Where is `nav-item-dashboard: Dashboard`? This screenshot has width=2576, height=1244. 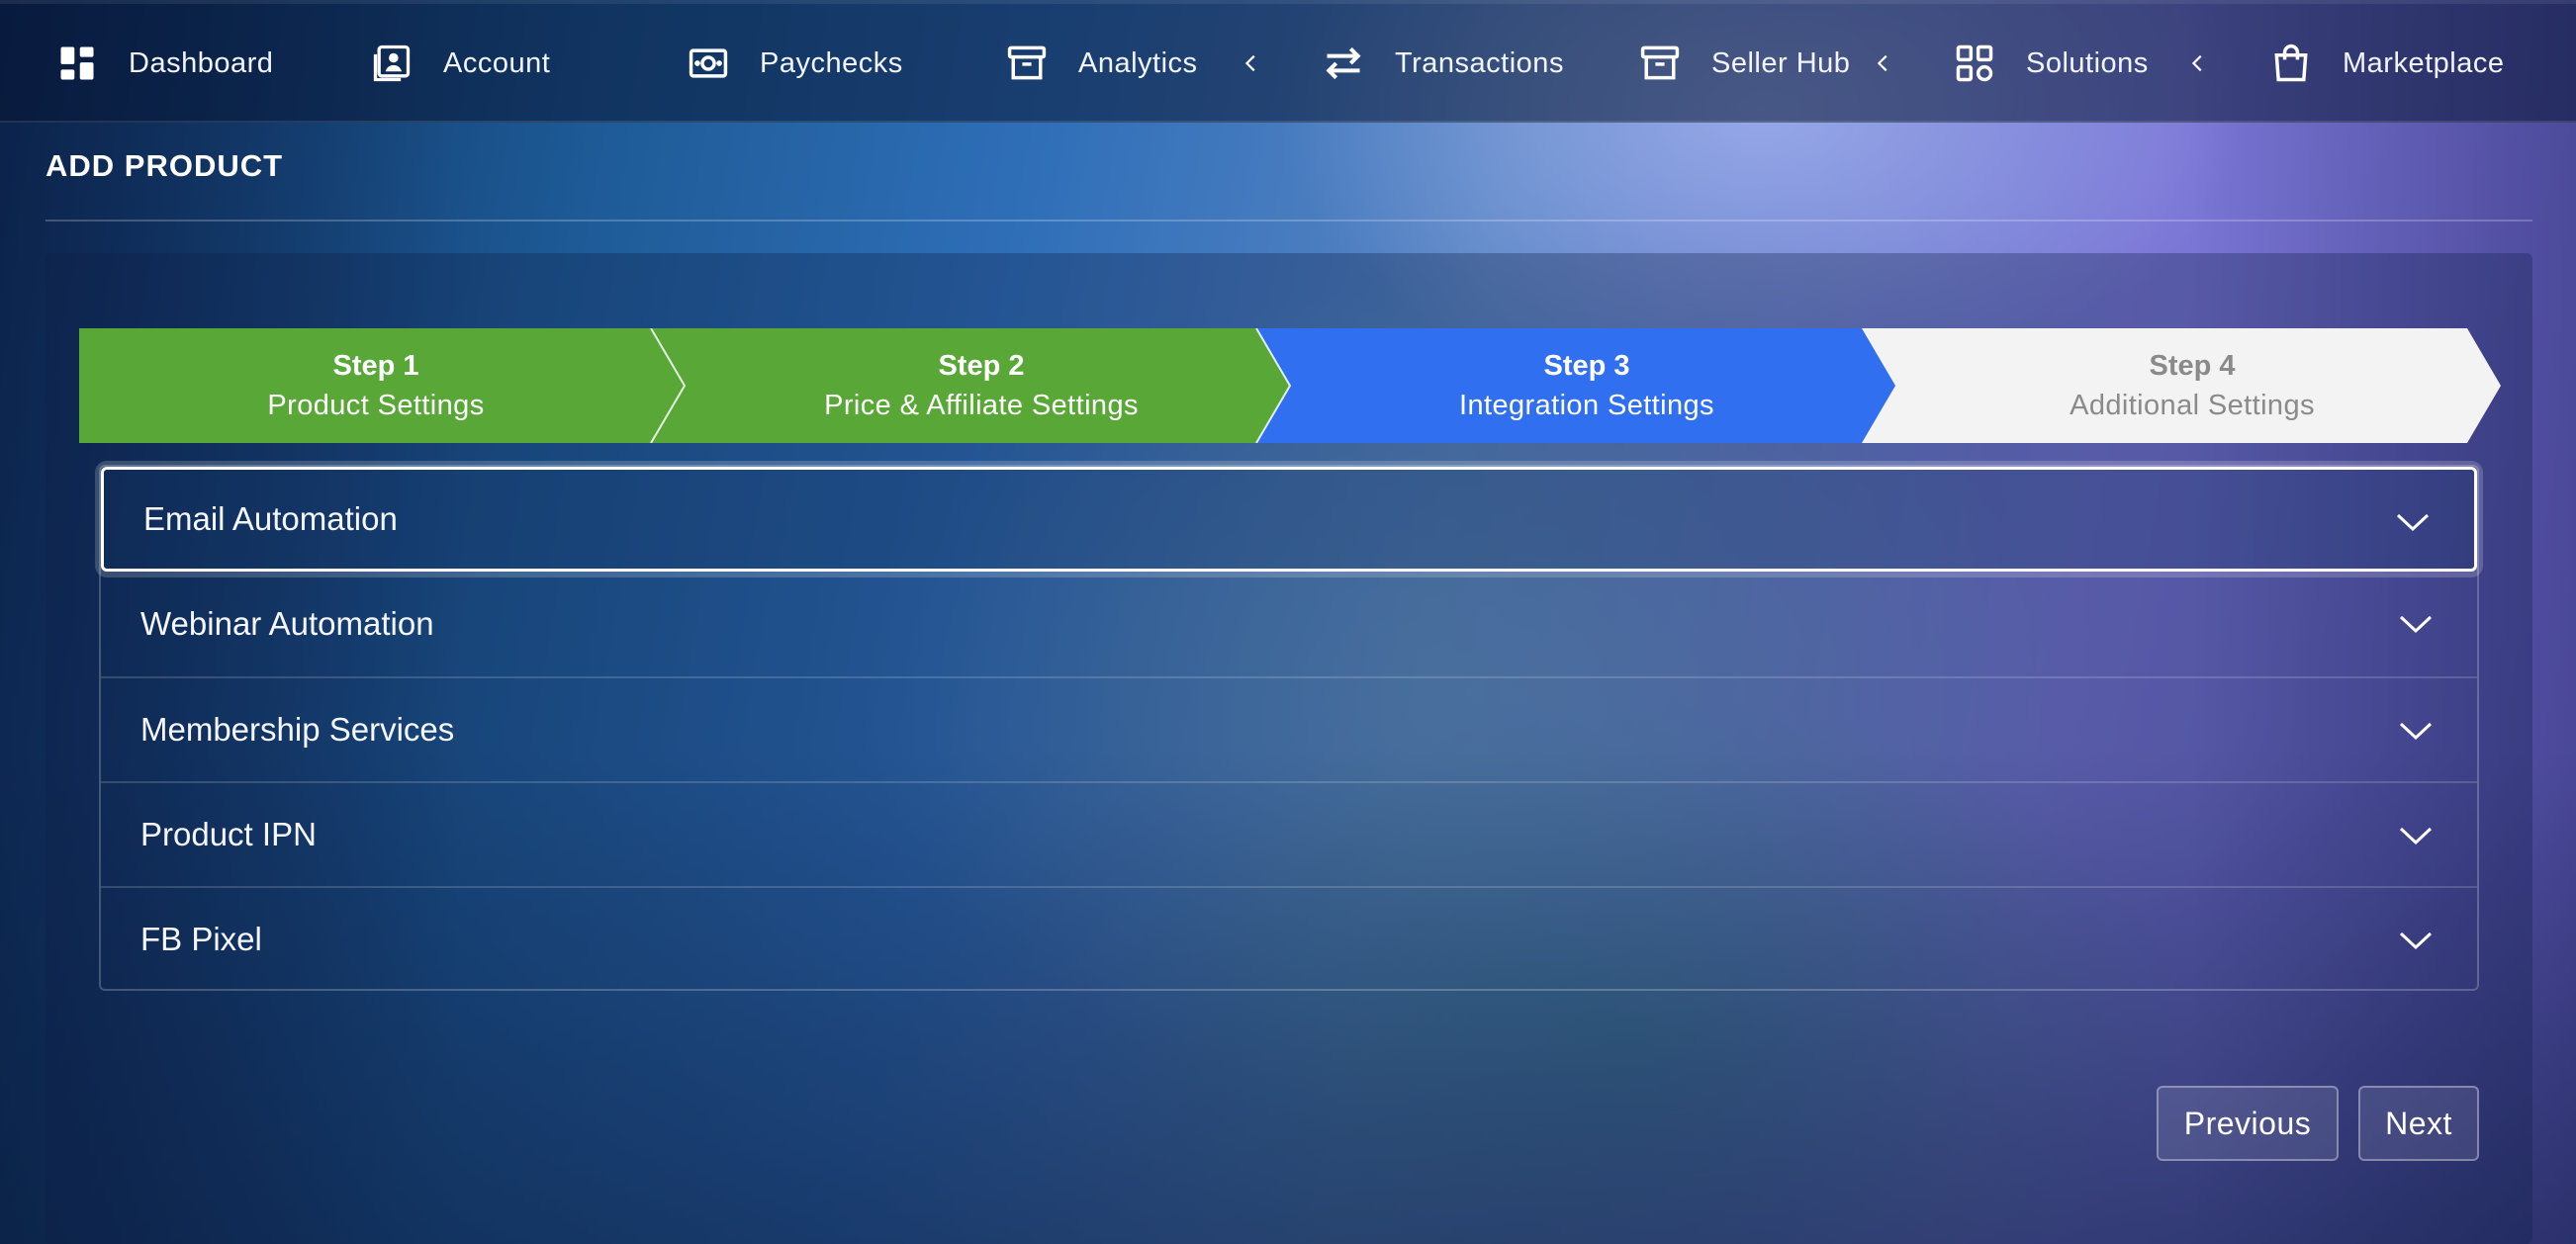 nav-item-dashboard: Dashboard is located at coordinates (164, 63).